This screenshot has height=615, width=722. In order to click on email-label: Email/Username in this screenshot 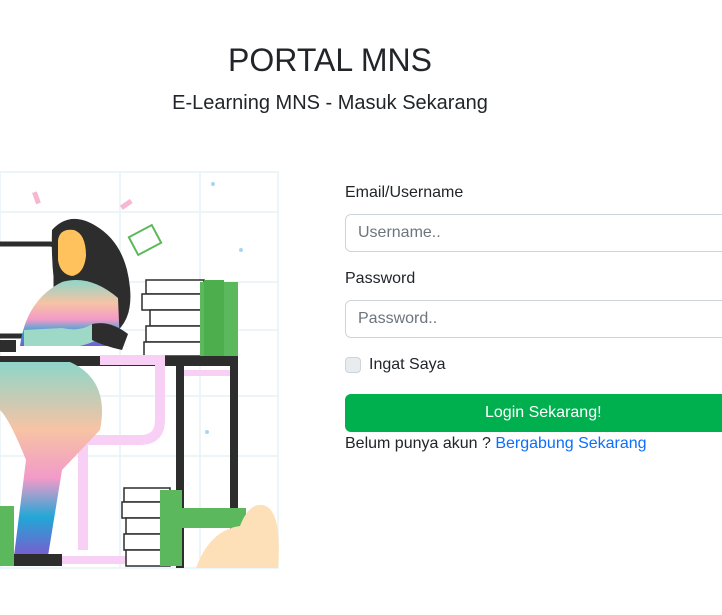, I will do `click(404, 192)`.